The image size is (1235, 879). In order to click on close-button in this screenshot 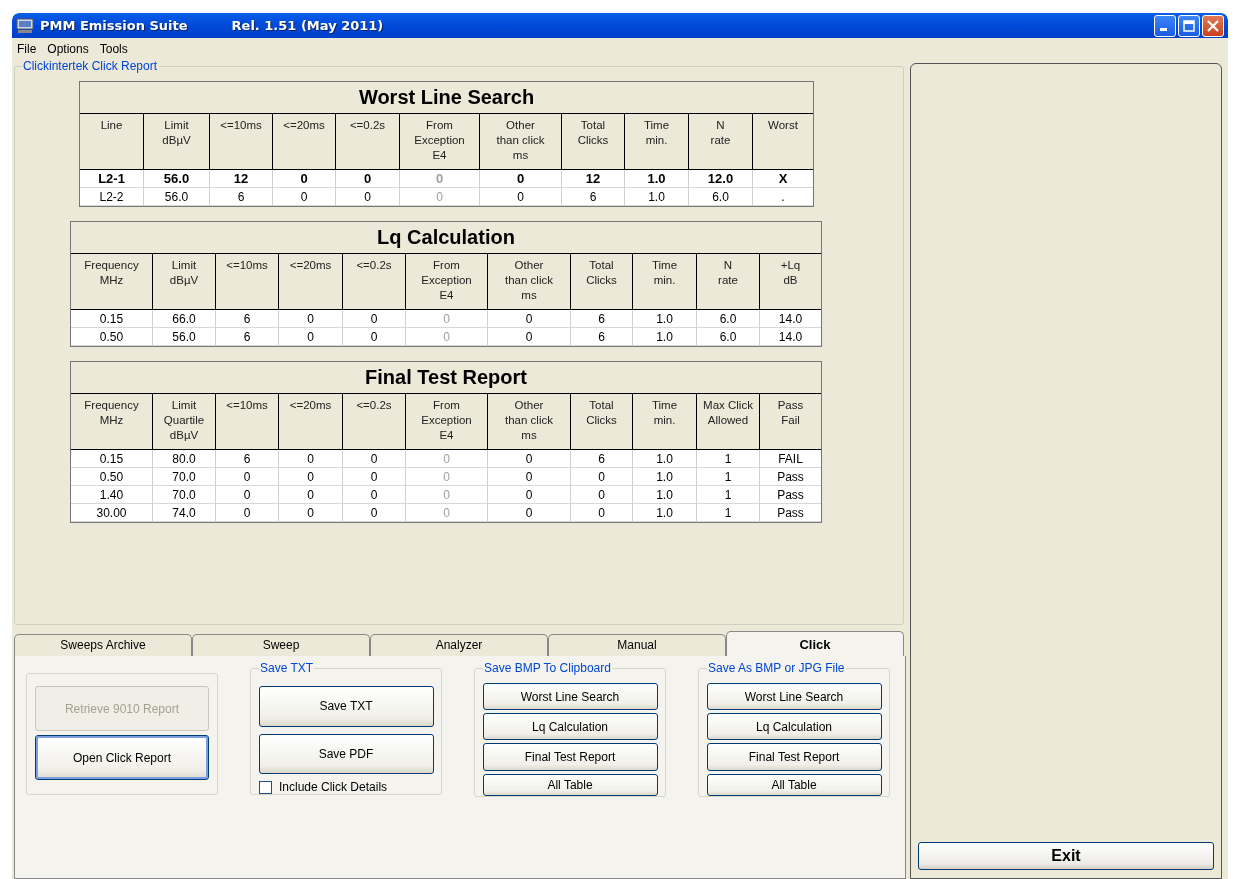, I will do `click(1213, 25)`.